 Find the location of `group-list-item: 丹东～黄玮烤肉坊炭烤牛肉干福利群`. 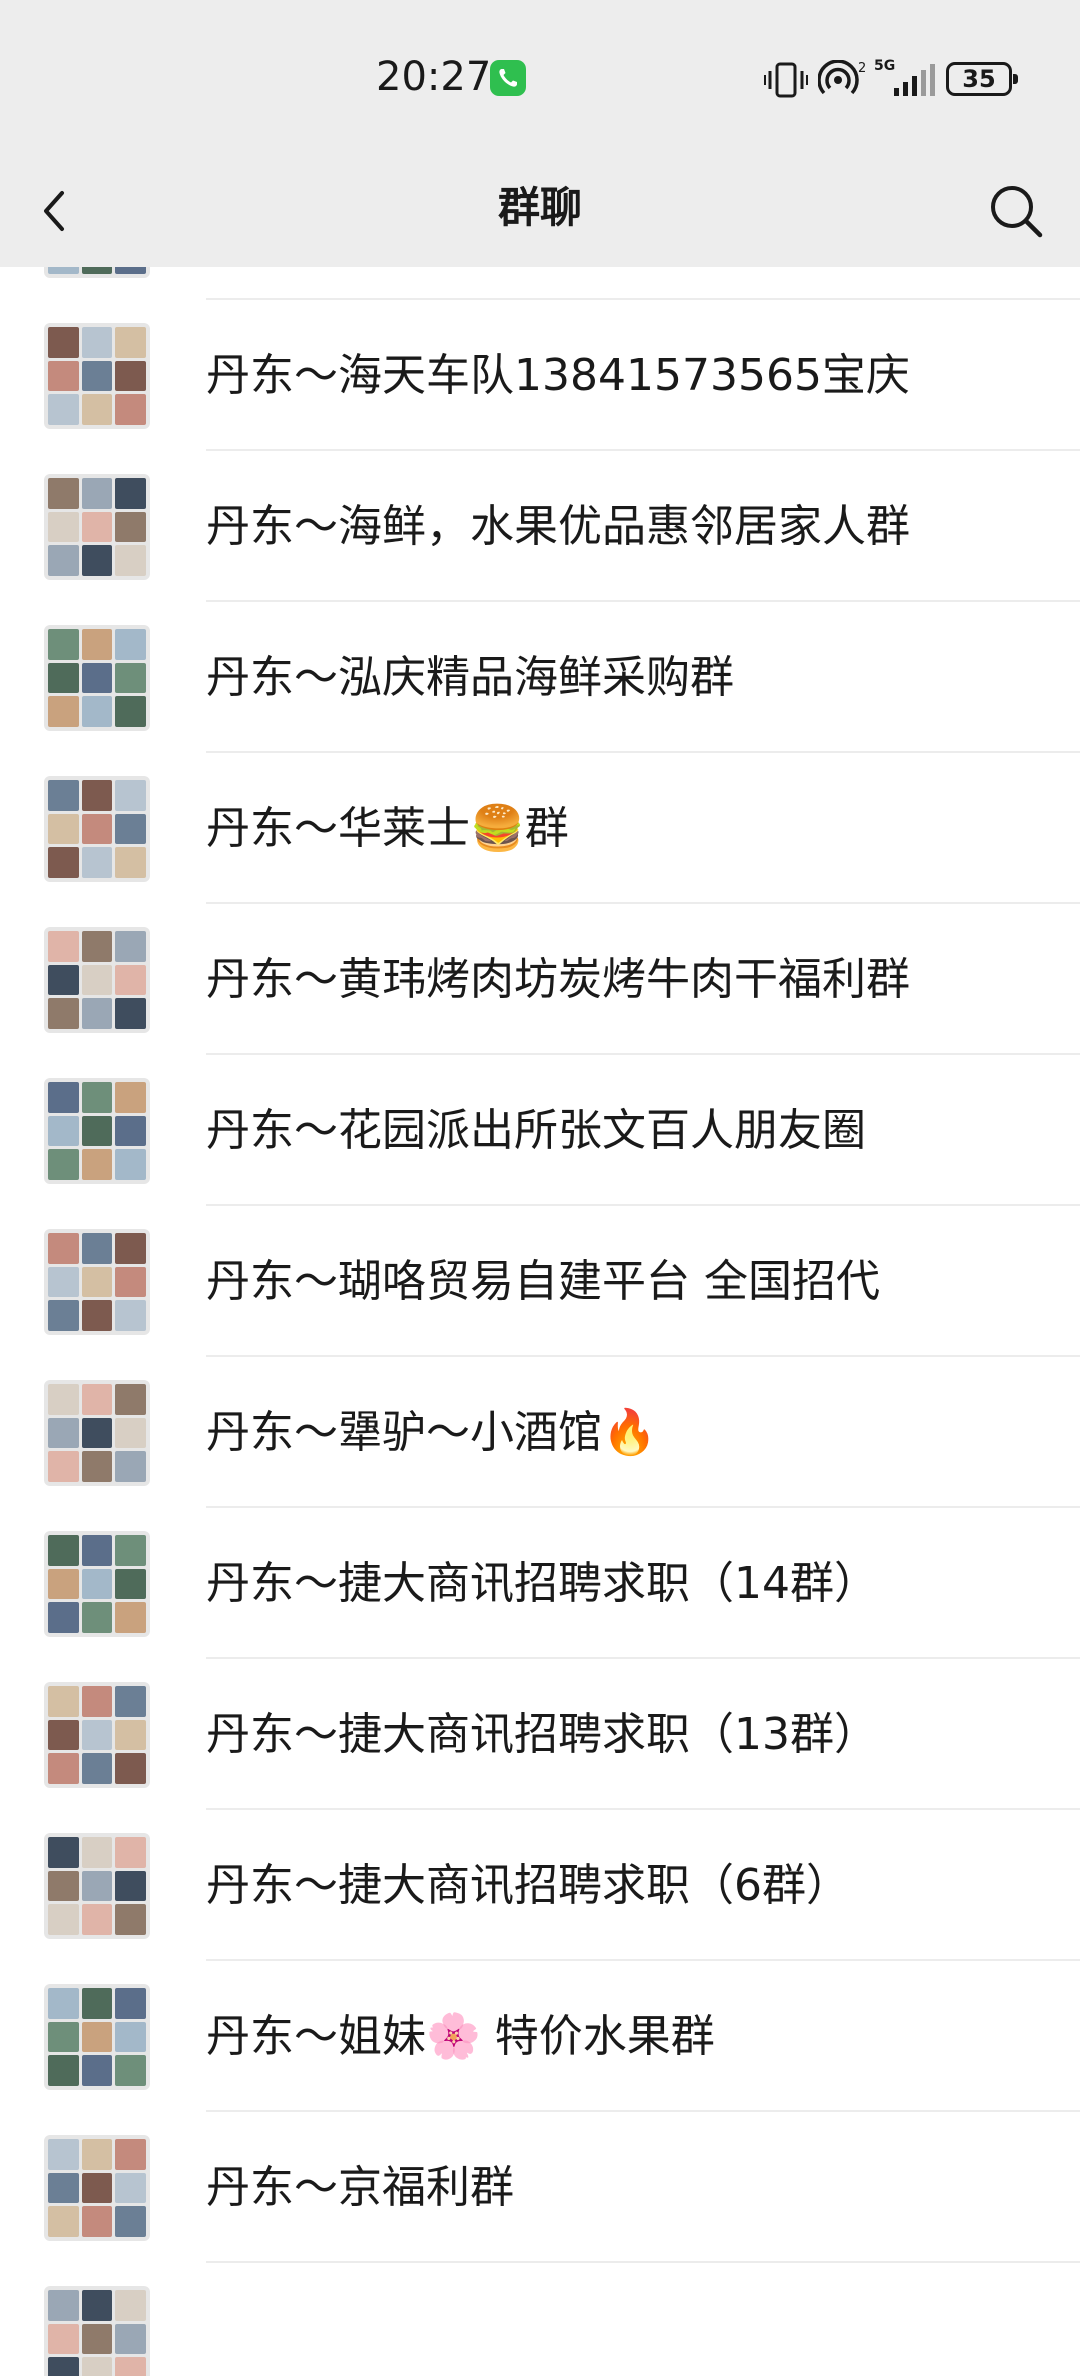

group-list-item: 丹东～黄玮烤肉坊炭烤牛肉干福利群 is located at coordinates (540, 979).